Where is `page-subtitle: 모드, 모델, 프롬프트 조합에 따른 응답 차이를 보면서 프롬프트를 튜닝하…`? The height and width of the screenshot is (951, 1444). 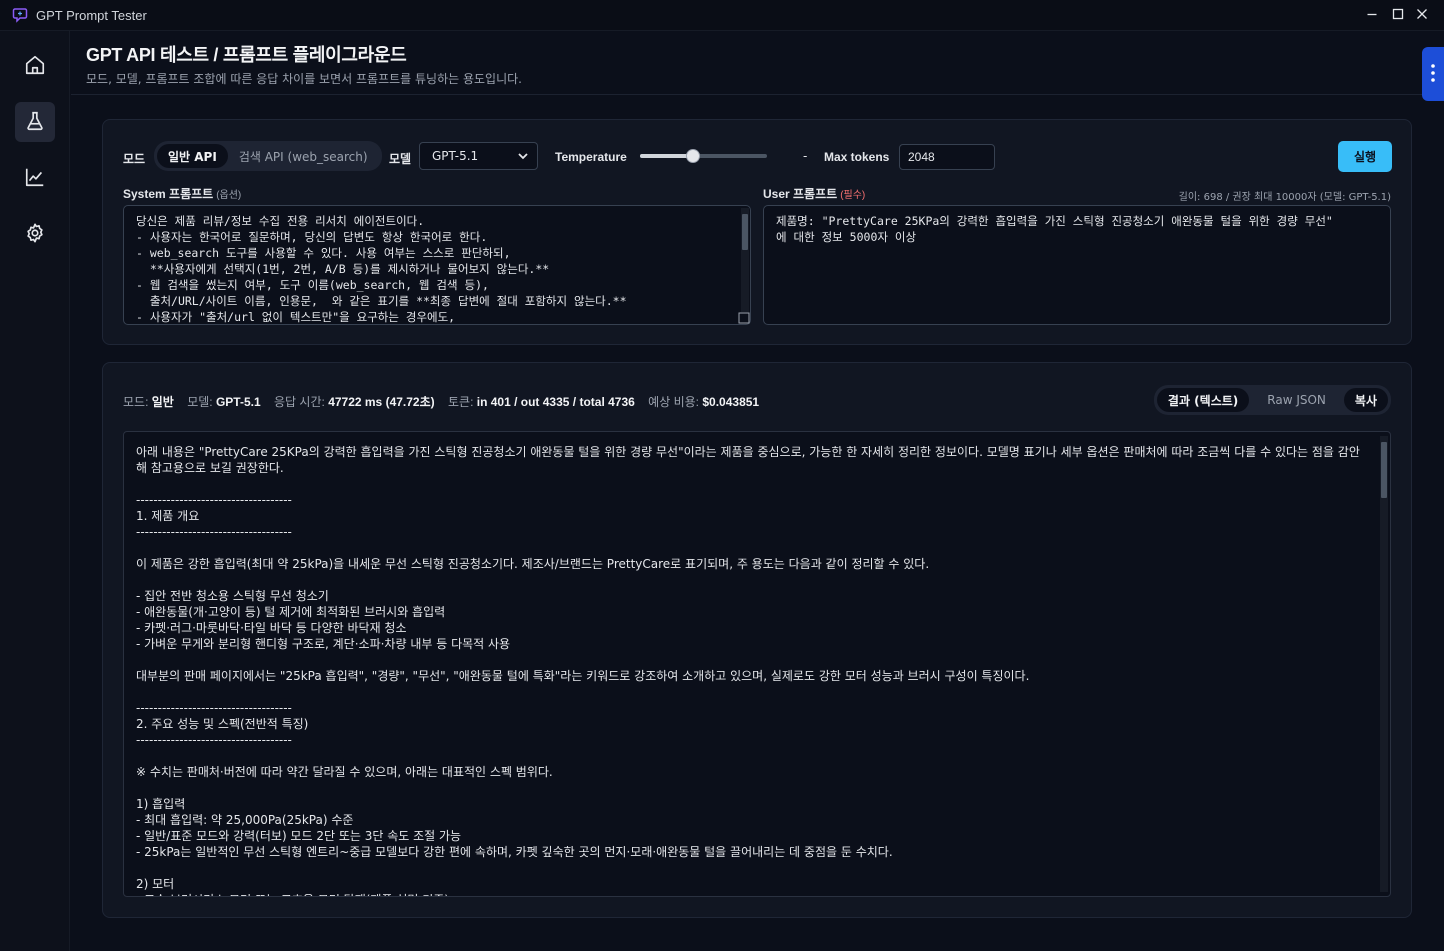 page-subtitle: 모드, 모델, 프롬프트 조합에 따른 응답 차이를 보면서 프롬프트를 튜닝하… is located at coordinates (304, 79).